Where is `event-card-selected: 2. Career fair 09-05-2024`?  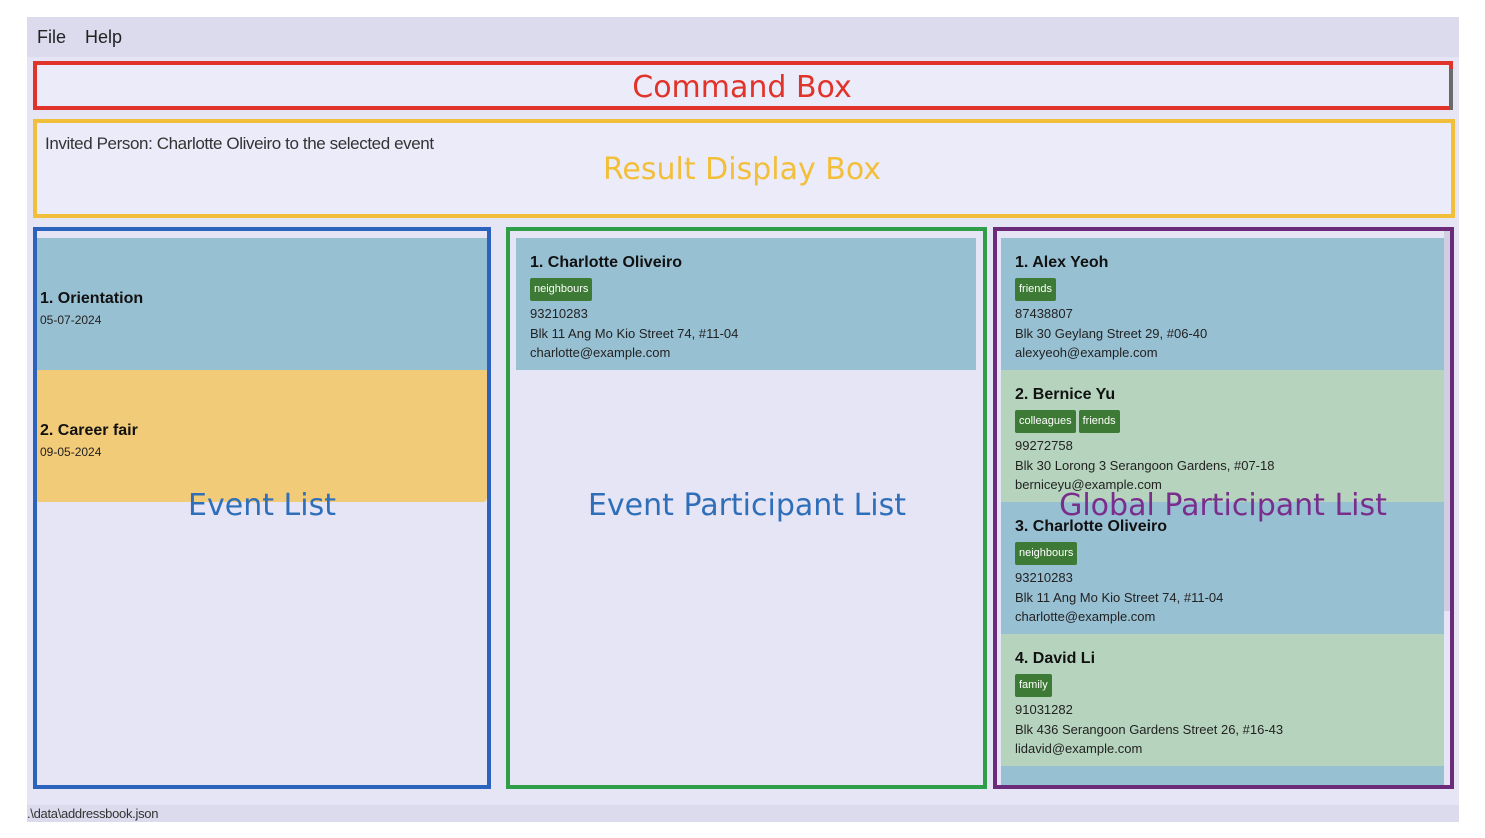
event-card-selected: 2. Career fair 09-05-2024 is located at coordinates (262, 436).